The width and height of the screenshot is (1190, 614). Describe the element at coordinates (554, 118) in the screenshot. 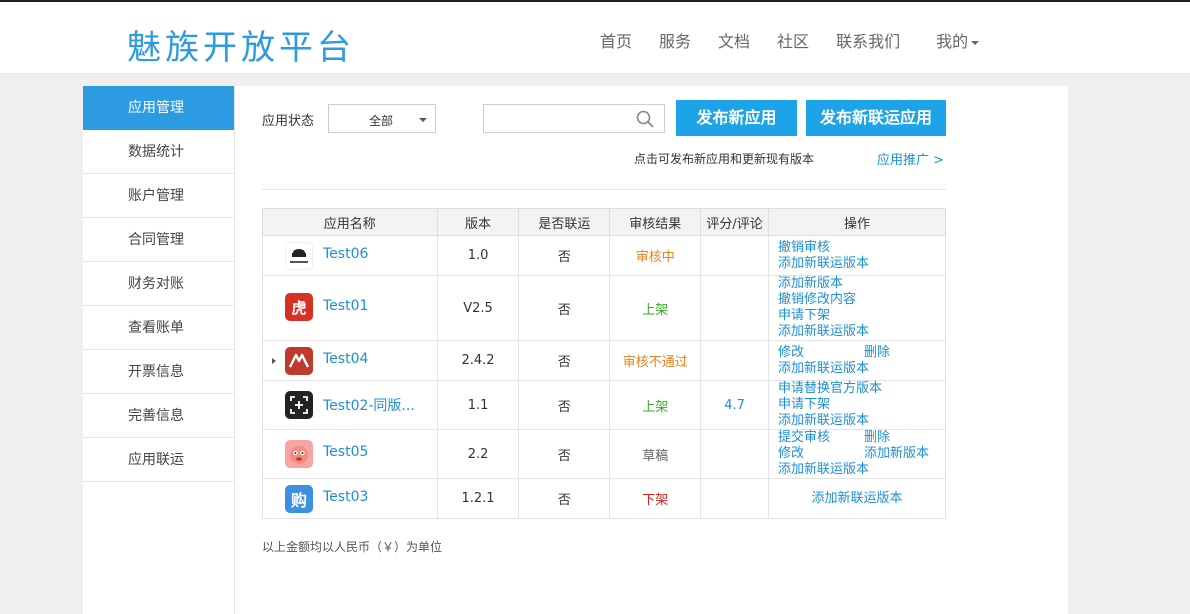

I see `search-input` at that location.